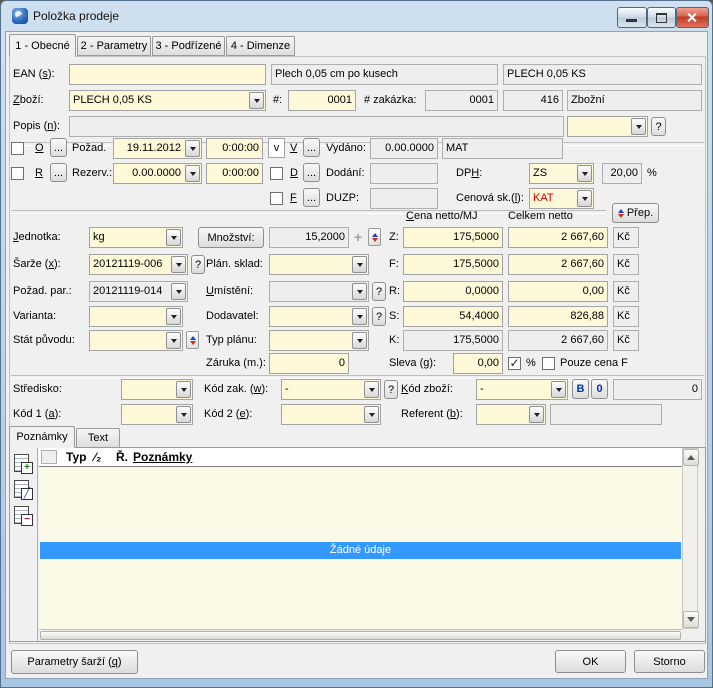 The image size is (713, 688). What do you see at coordinates (157, 148) in the screenshot?
I see `pozad-date-combo: 19.11.2012` at bounding box center [157, 148].